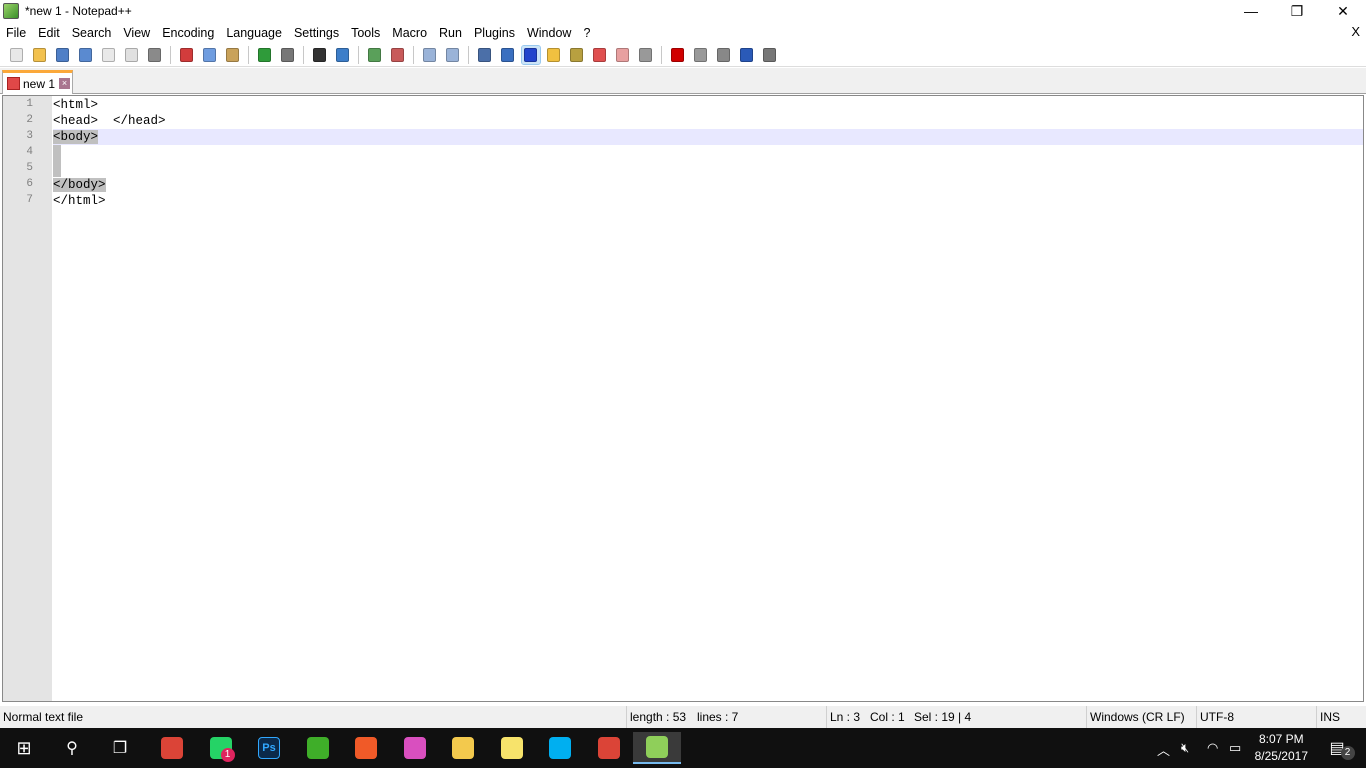 This screenshot has height=768, width=1366. I want to click on restore-button: ❐, so click(1297, 11).